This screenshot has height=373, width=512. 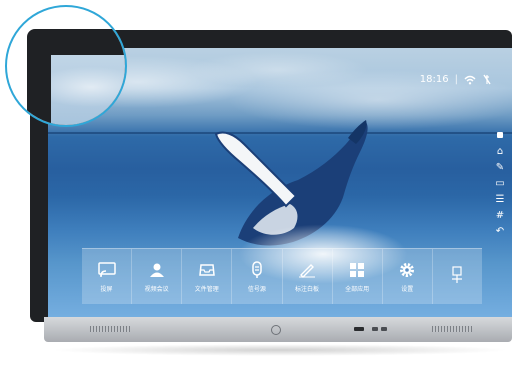 What do you see at coordinates (500, 231) in the screenshot?
I see `back-icon: ↶` at bounding box center [500, 231].